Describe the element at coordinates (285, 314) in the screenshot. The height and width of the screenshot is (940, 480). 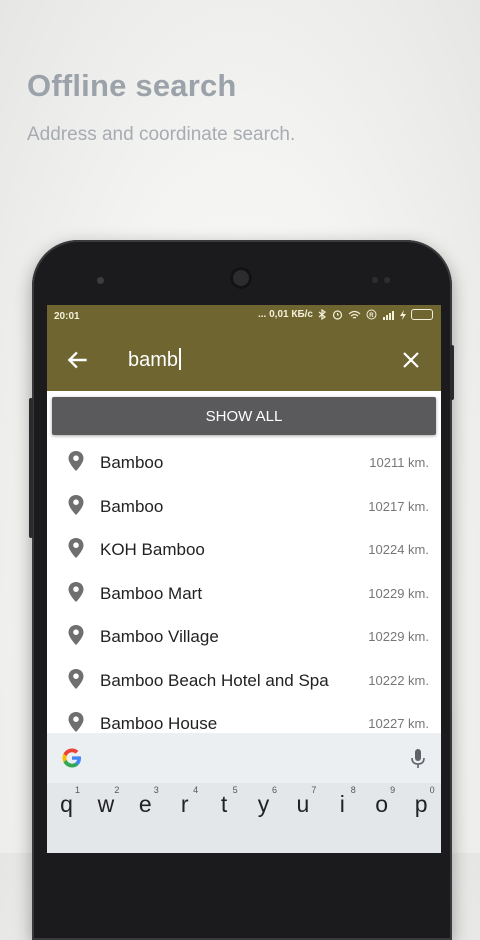
I see `network-speed: ... 0,01 КБ/с` at that location.